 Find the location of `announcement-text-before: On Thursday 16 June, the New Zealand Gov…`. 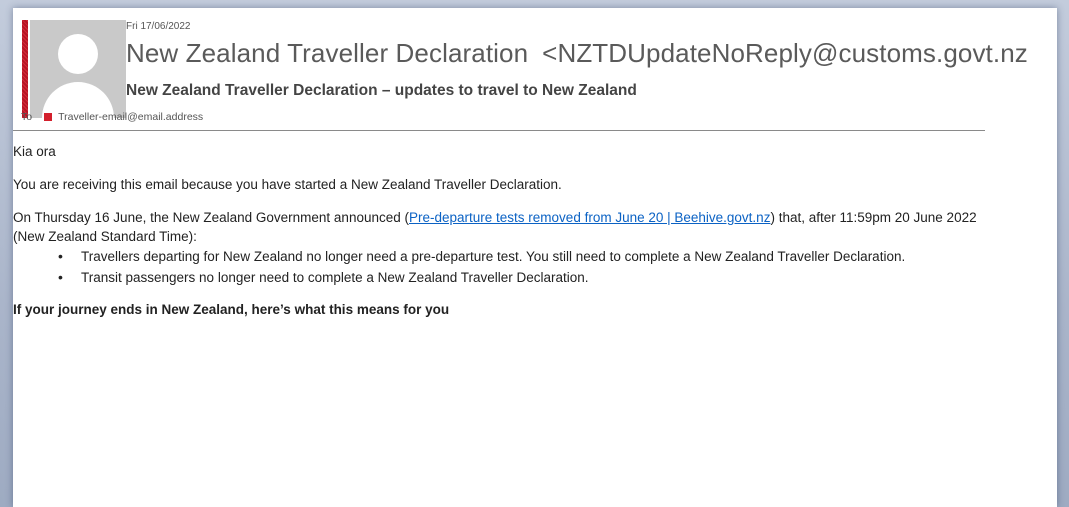

announcement-text-before: On Thursday 16 June, the New Zealand Gov… is located at coordinates (211, 217).